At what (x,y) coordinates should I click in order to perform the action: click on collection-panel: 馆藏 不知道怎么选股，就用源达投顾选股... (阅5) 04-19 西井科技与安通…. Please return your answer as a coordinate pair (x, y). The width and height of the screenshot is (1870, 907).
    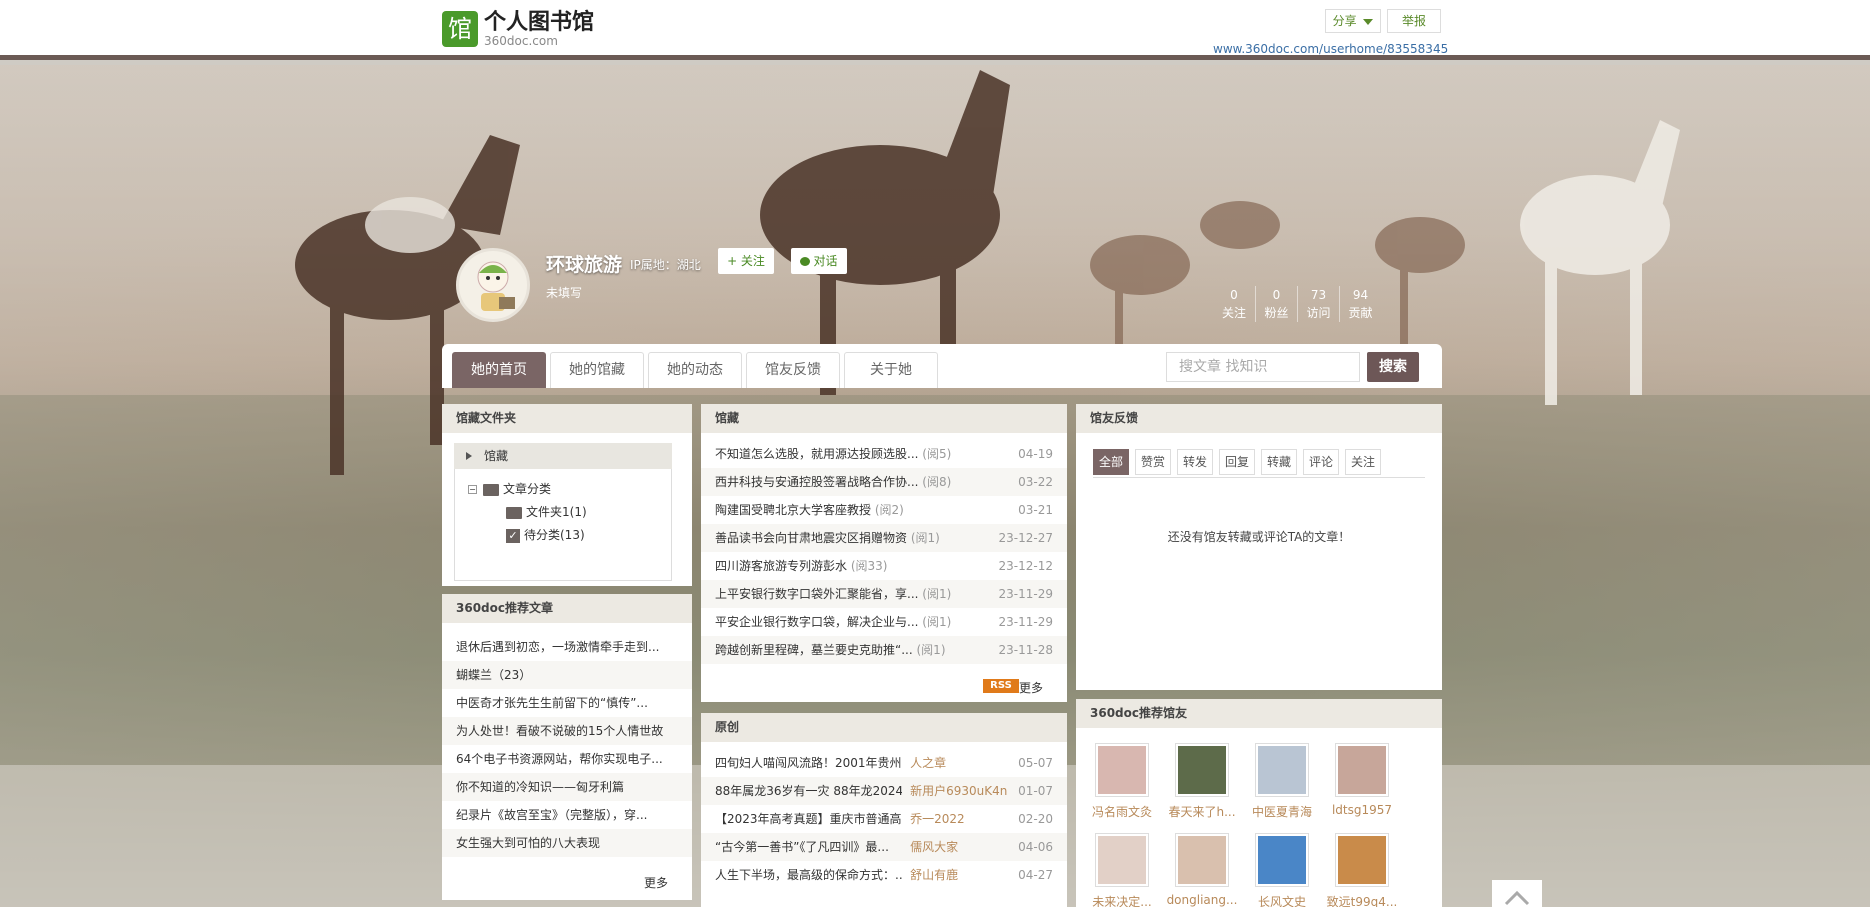
    Looking at the image, I should click on (884, 553).